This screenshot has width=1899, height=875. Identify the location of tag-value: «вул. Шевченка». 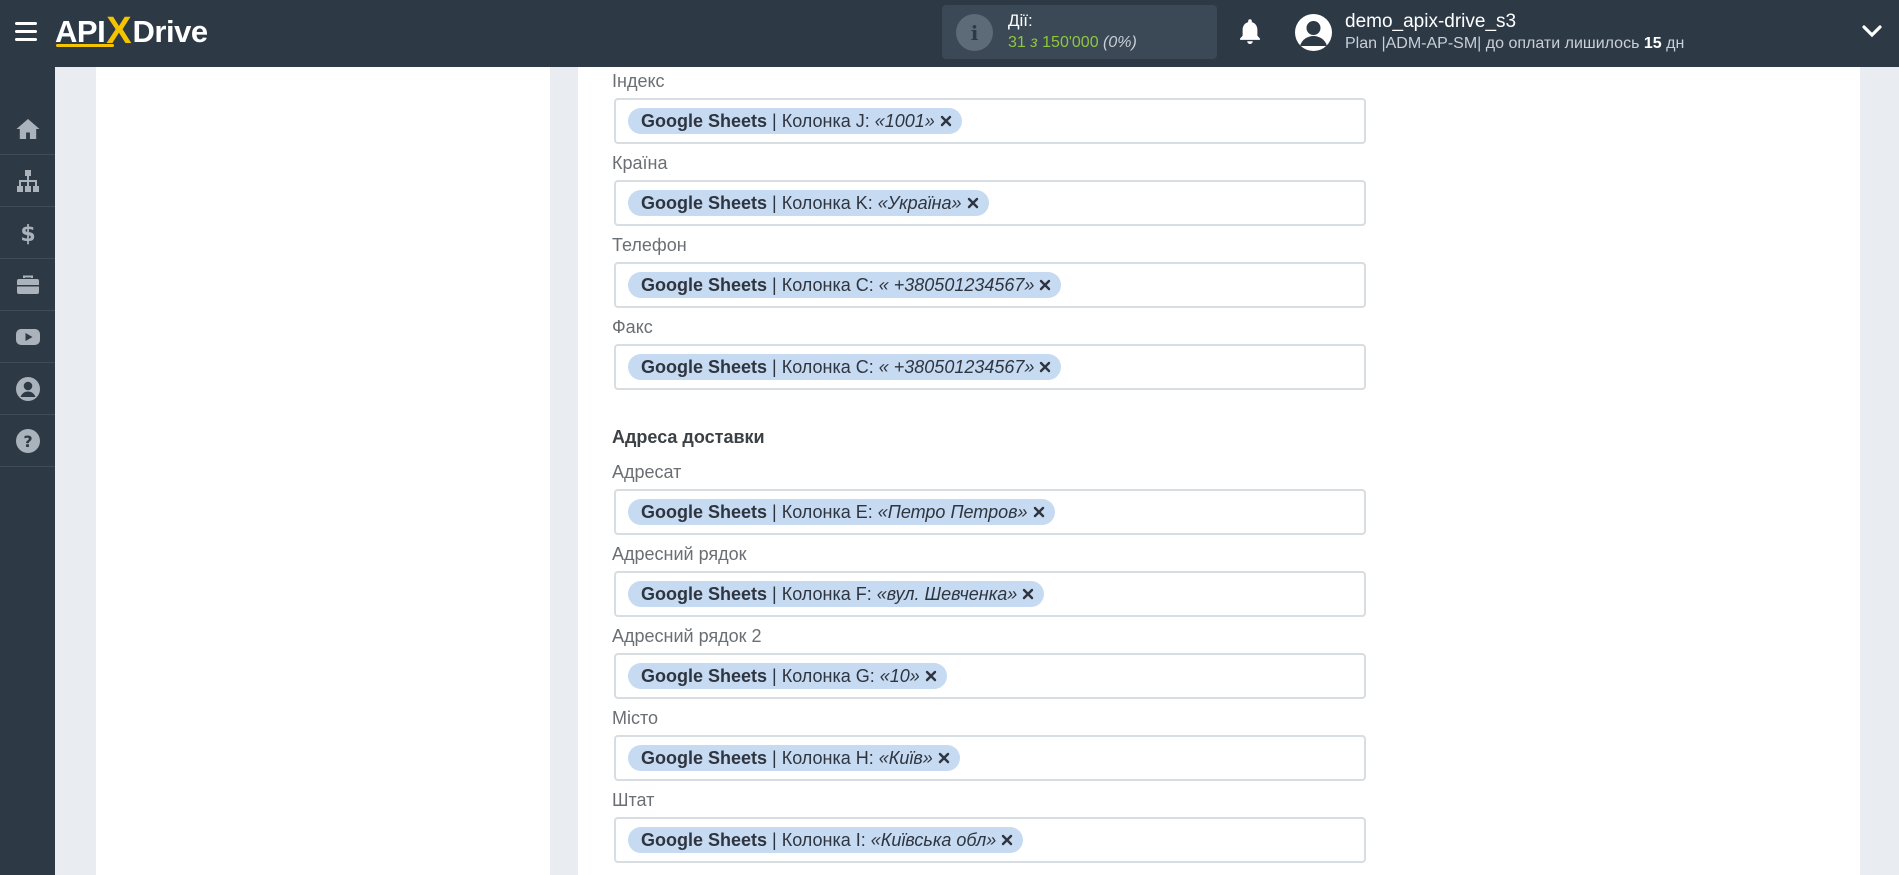
(947, 593).